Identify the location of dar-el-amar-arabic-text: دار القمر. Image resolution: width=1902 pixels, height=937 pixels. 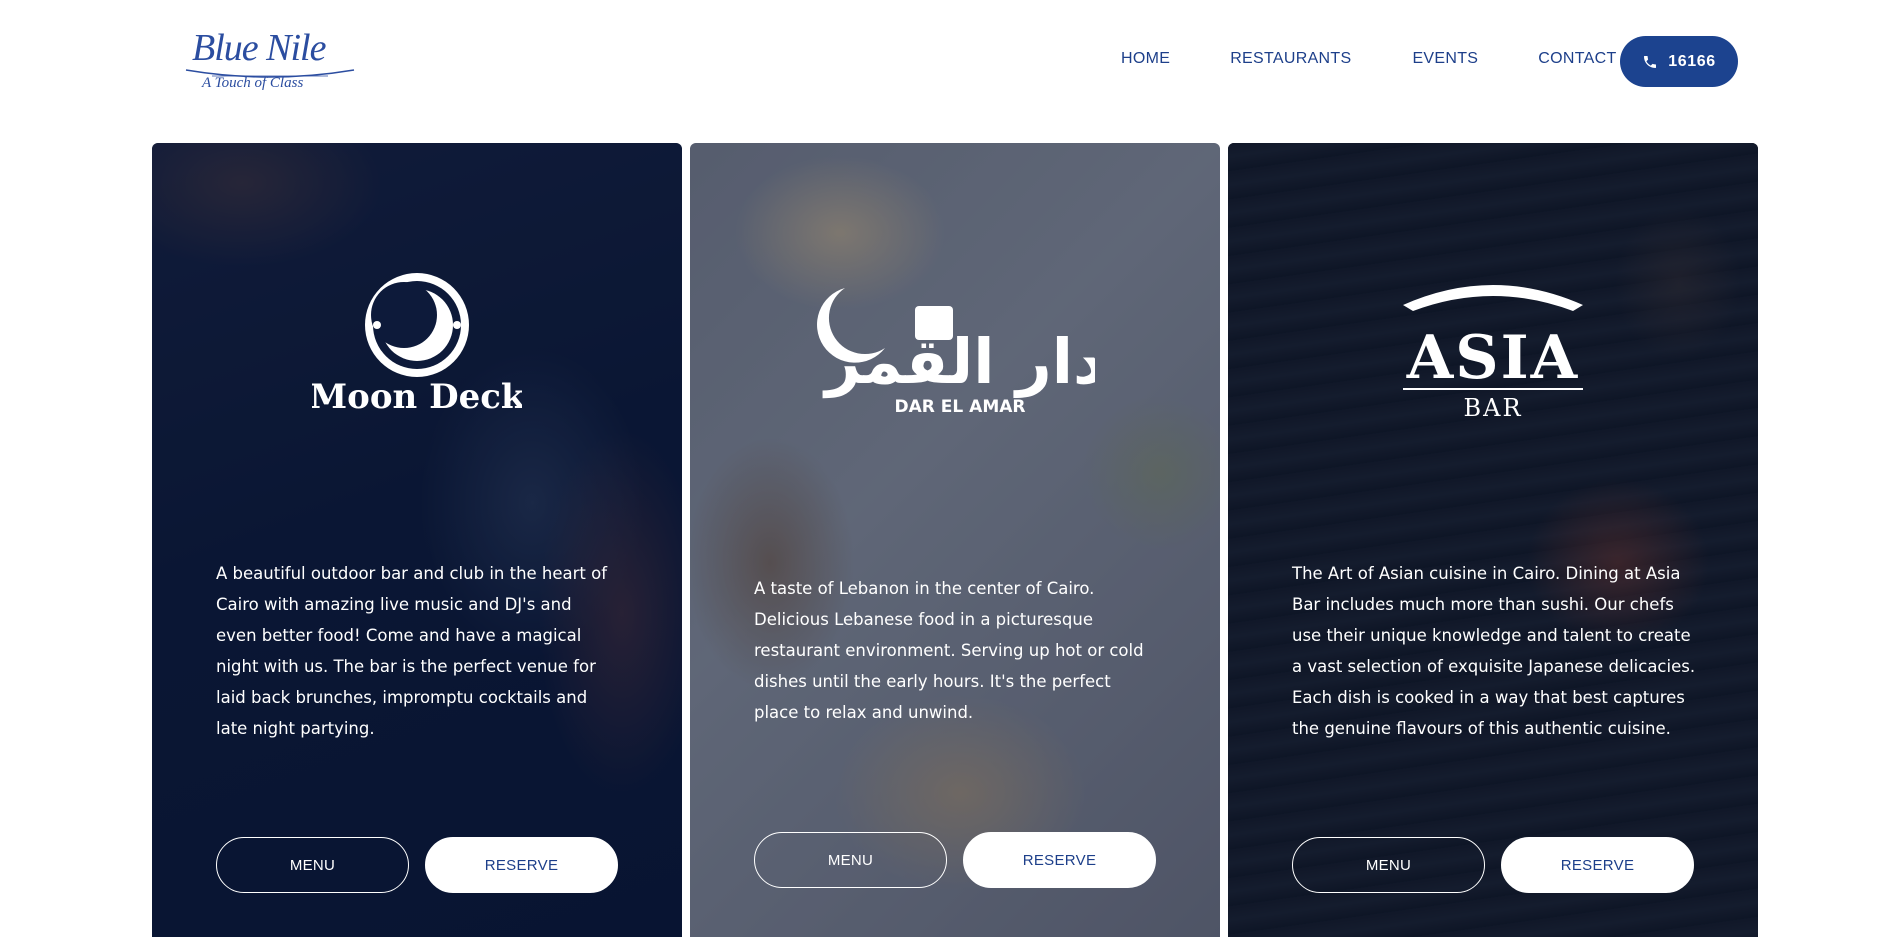
(958, 361).